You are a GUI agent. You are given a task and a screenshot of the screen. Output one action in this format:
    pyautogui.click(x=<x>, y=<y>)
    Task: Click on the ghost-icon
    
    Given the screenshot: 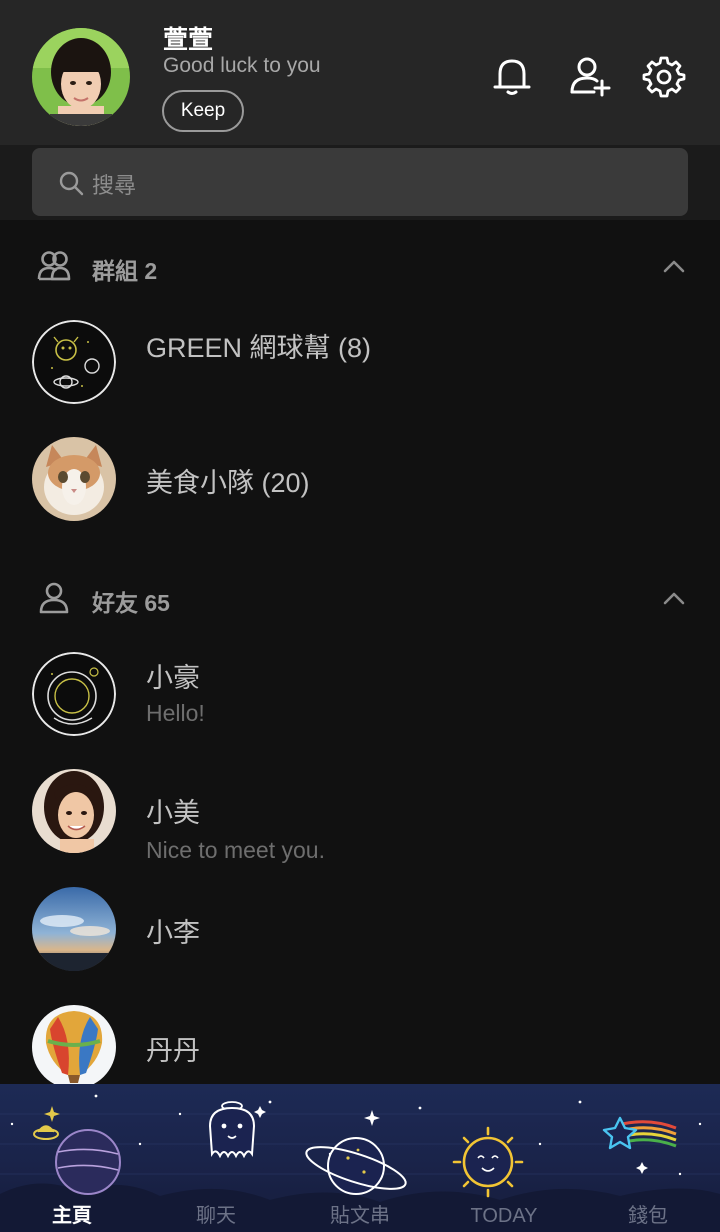 What is the action you would take?
    pyautogui.click(x=237, y=1130)
    